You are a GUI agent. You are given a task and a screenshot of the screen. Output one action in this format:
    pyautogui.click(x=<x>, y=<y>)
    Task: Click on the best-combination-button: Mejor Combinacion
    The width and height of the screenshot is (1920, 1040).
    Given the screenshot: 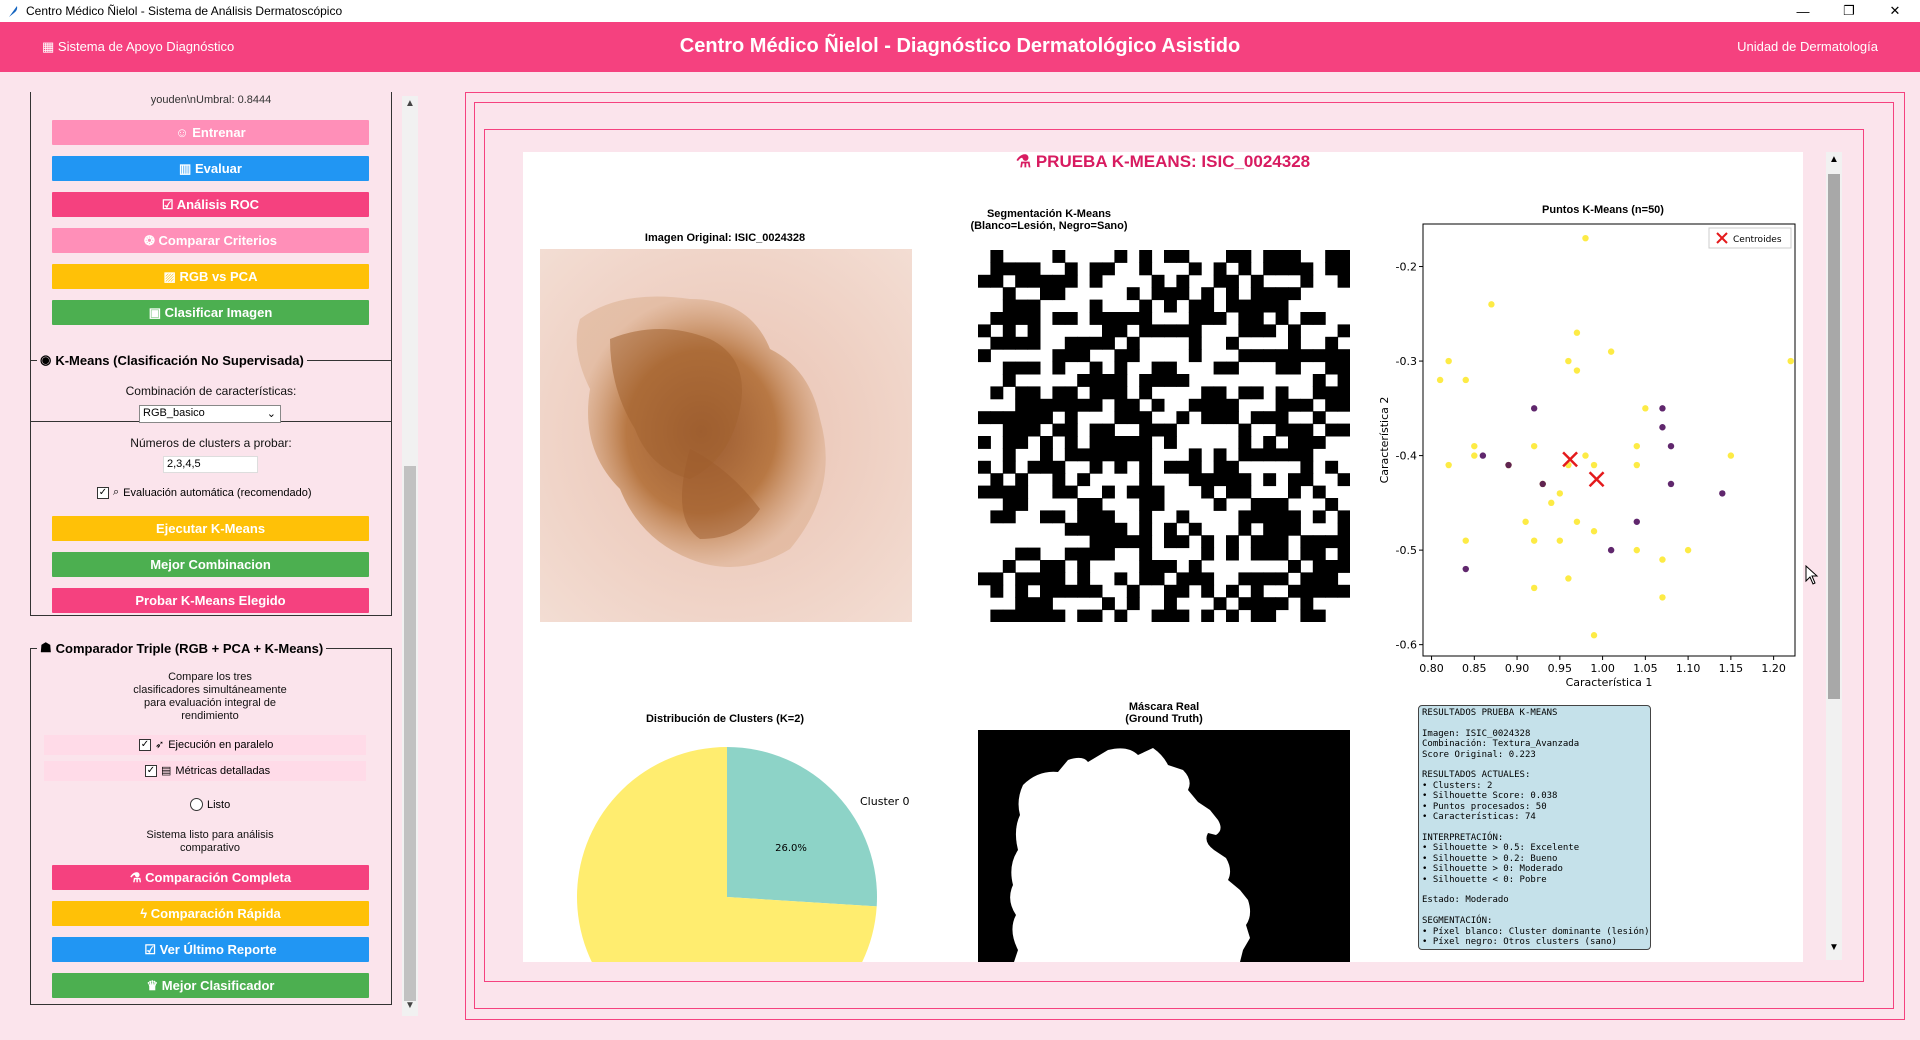 What is the action you would take?
    pyautogui.click(x=210, y=564)
    